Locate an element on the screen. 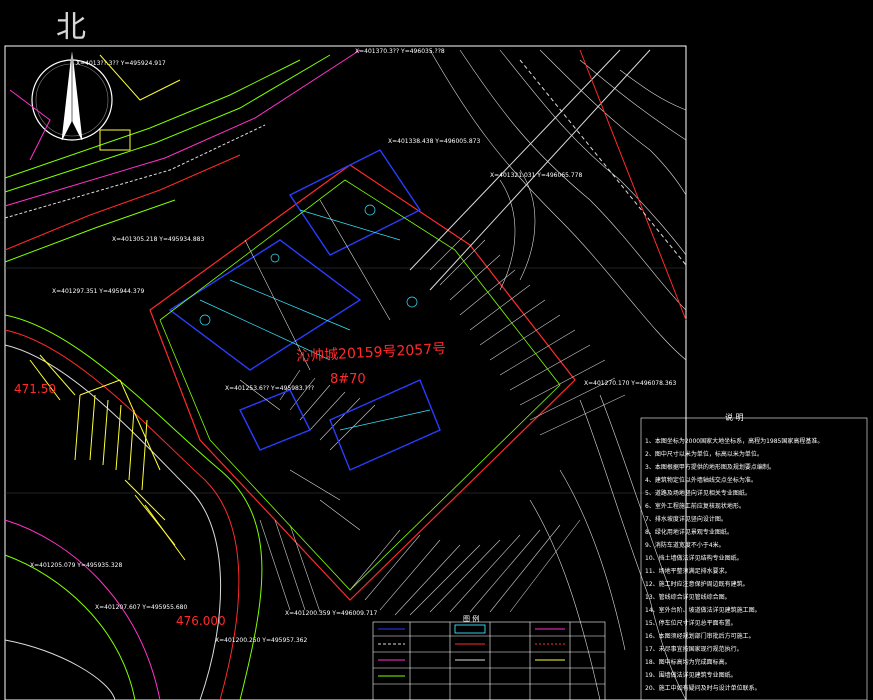 The width and height of the screenshot is (873, 700). coordinate-label: X=4013??.3?? Y=495924.917 is located at coordinates (121, 63).